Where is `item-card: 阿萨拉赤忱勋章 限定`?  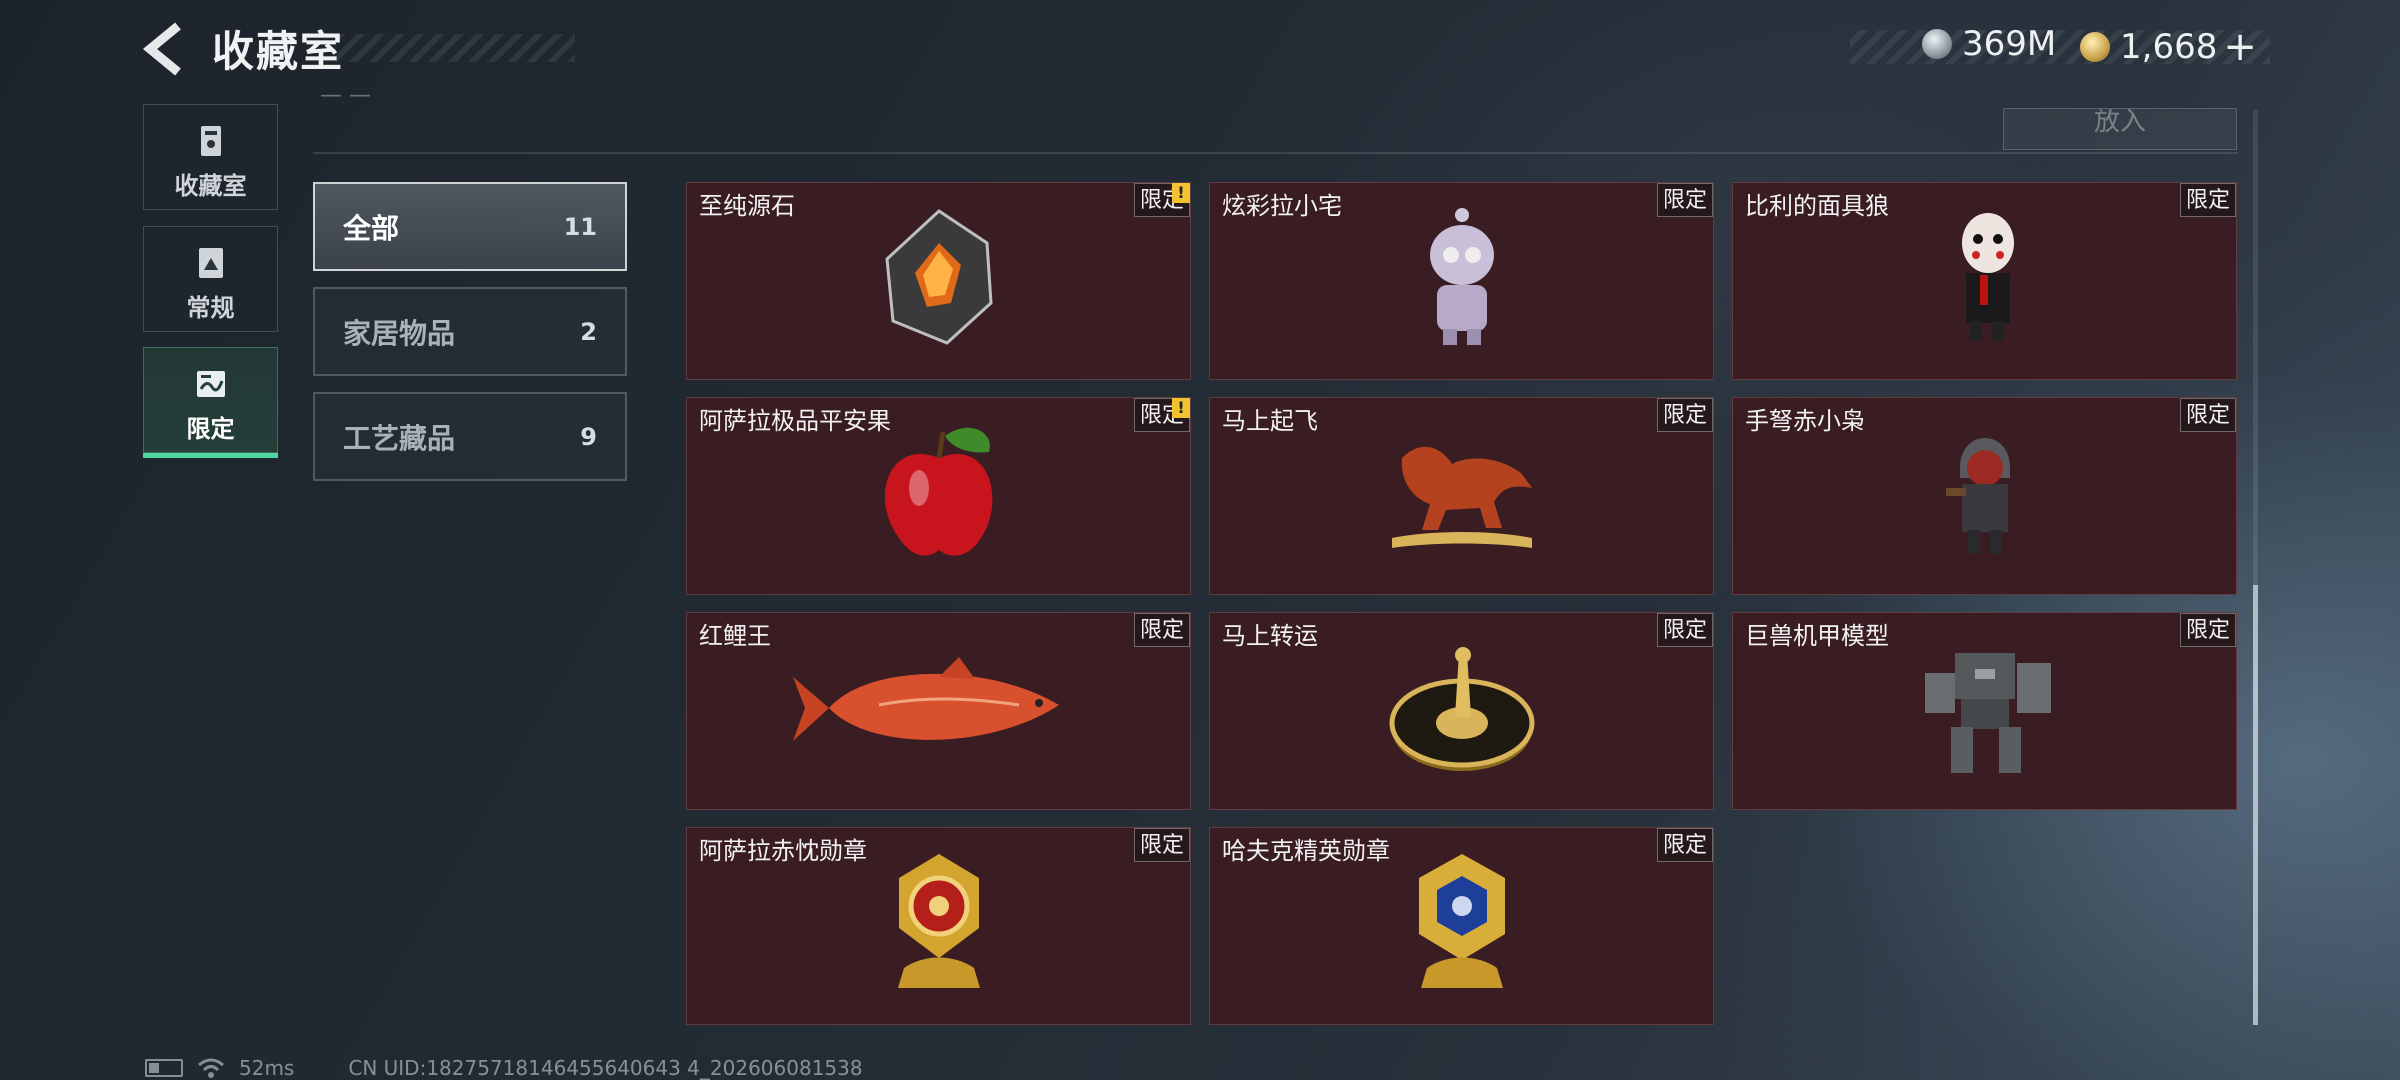 item-card: 阿萨拉赤忱勋章 限定 is located at coordinates (938, 926).